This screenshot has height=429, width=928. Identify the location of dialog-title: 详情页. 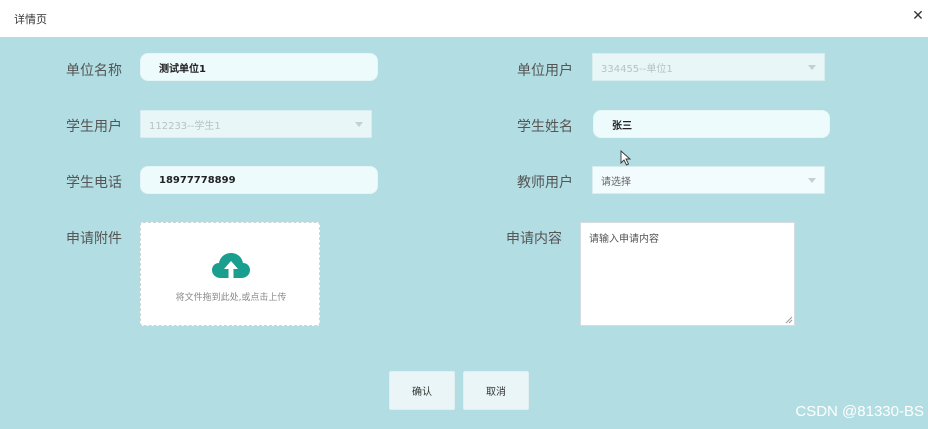
(30, 19).